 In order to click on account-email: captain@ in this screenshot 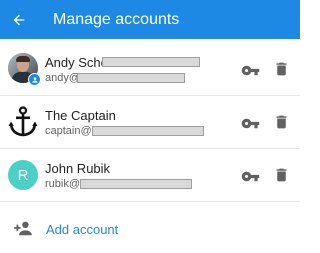, I will do `click(68, 131)`.